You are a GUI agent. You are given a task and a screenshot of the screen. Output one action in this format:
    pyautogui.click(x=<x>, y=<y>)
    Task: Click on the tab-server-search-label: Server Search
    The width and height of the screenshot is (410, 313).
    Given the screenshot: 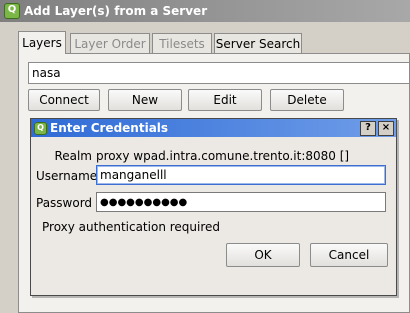 What is the action you would take?
    pyautogui.click(x=258, y=43)
    